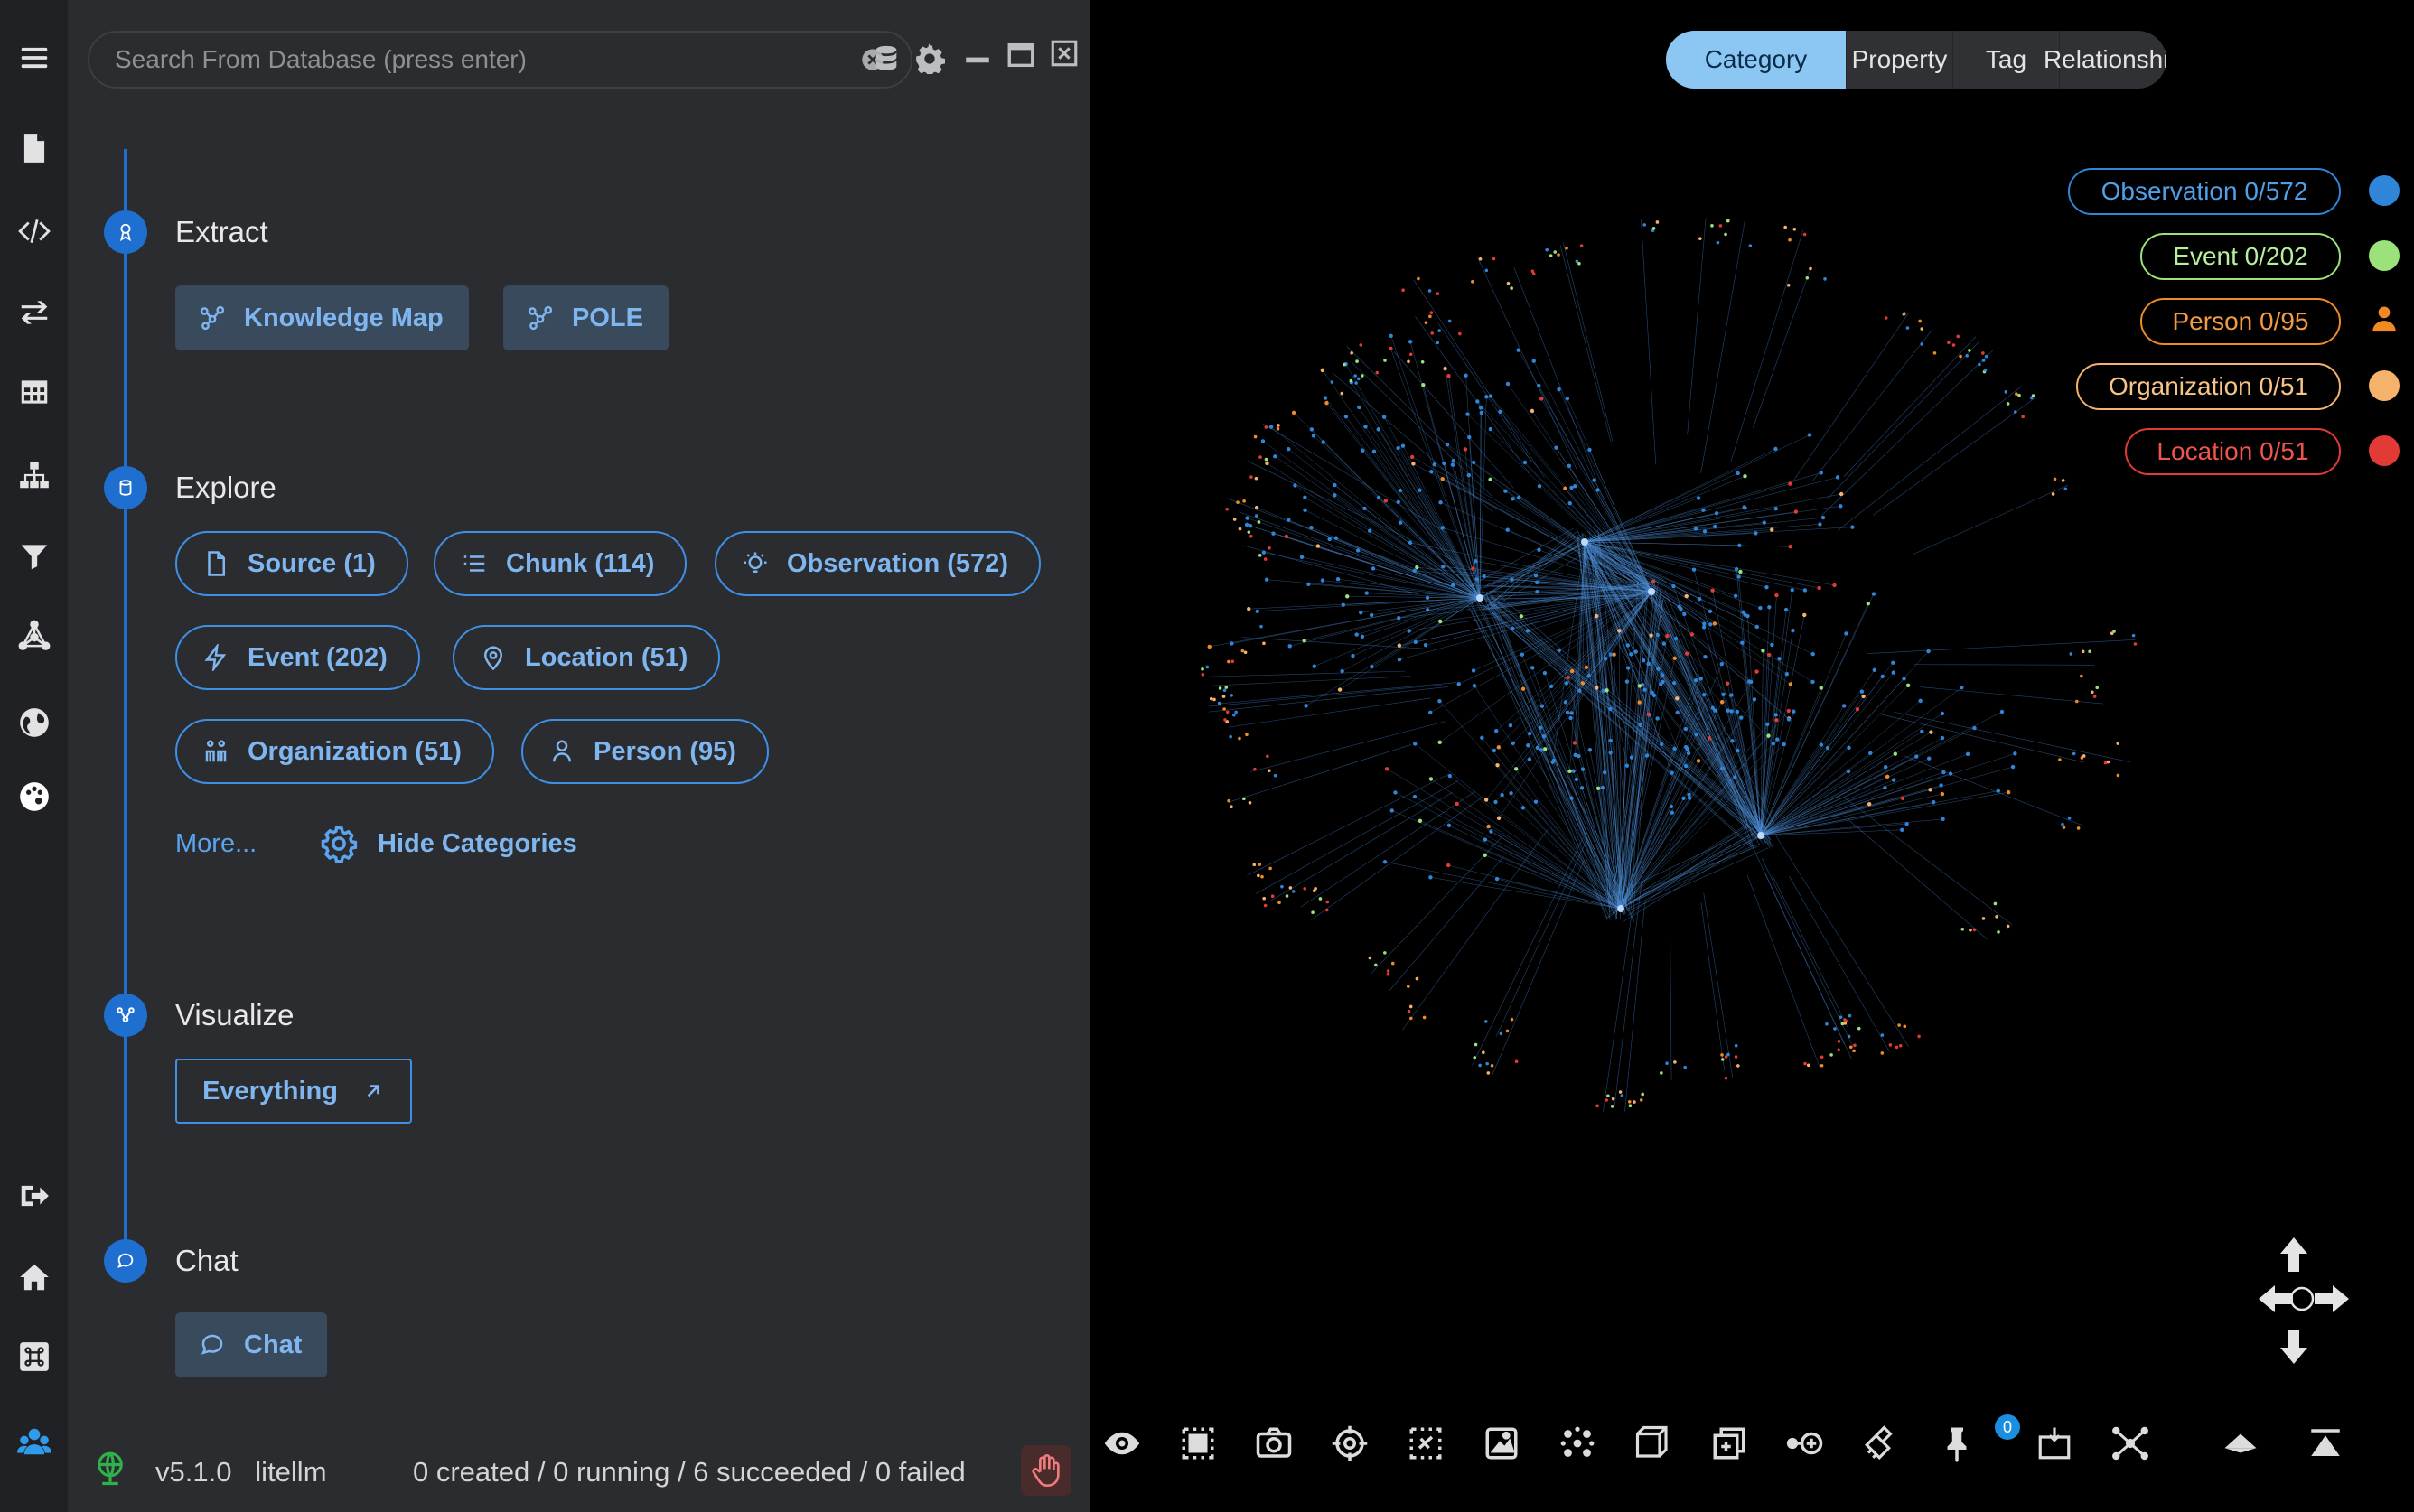  Describe the element at coordinates (1729, 1443) in the screenshot. I see `add-layer-icon` at that location.